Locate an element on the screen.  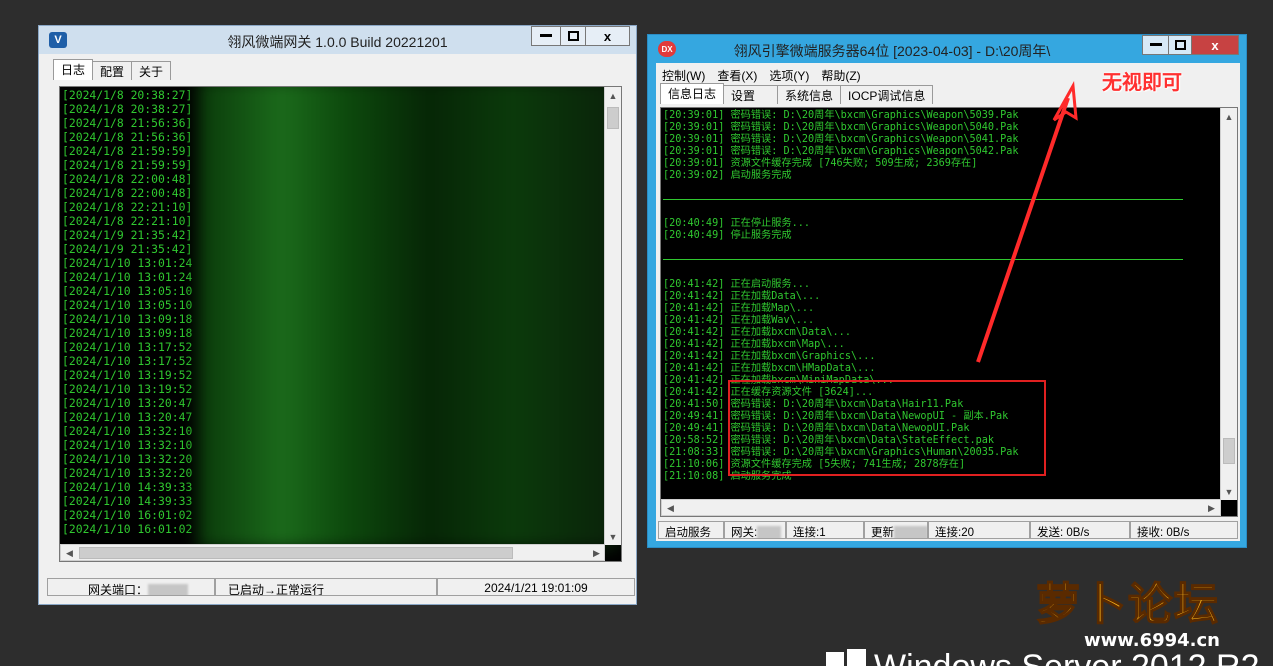
windows-logo-icon is located at coordinates (846, 657).